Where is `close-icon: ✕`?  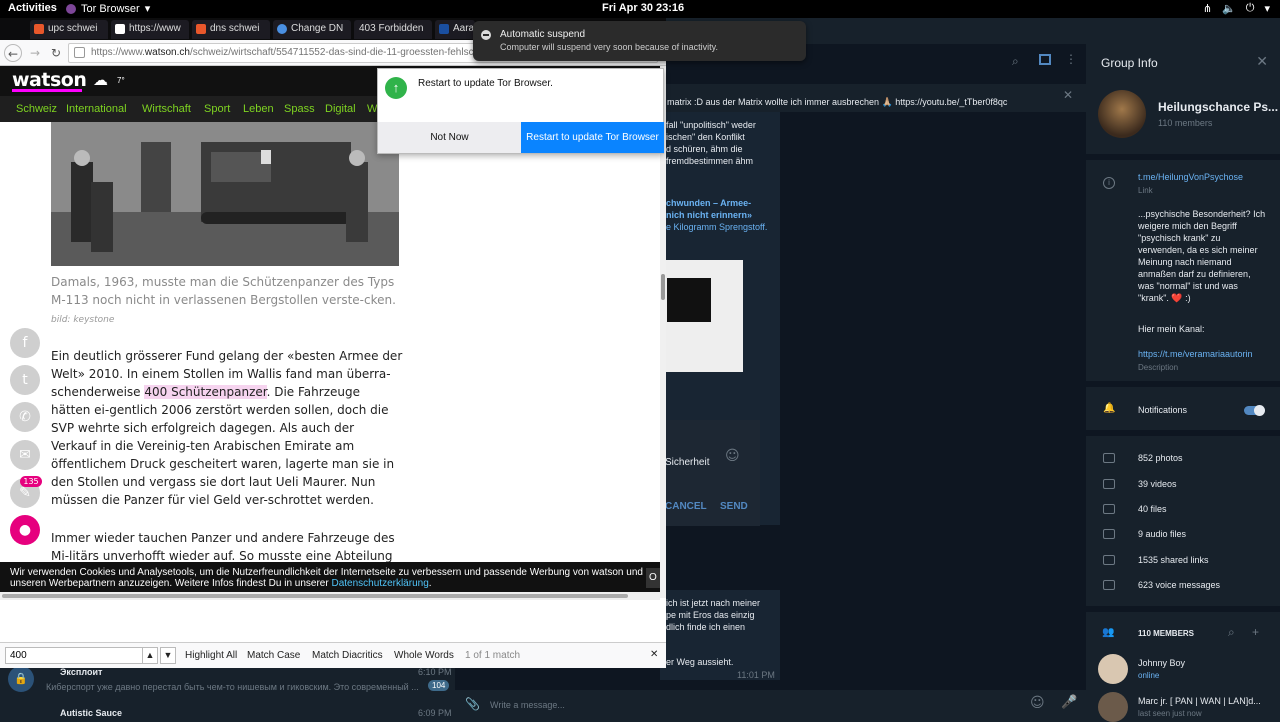 close-icon: ✕ is located at coordinates (1262, 61).